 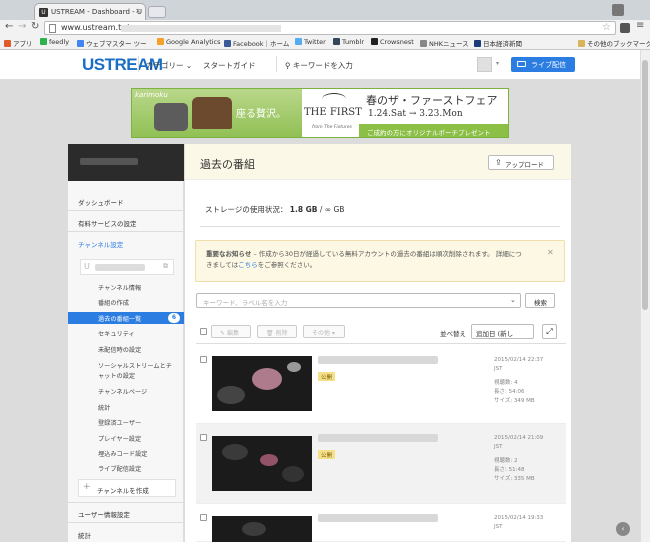 What do you see at coordinates (174, 318) in the screenshot?
I see `past-programs-count-badge: 6` at bounding box center [174, 318].